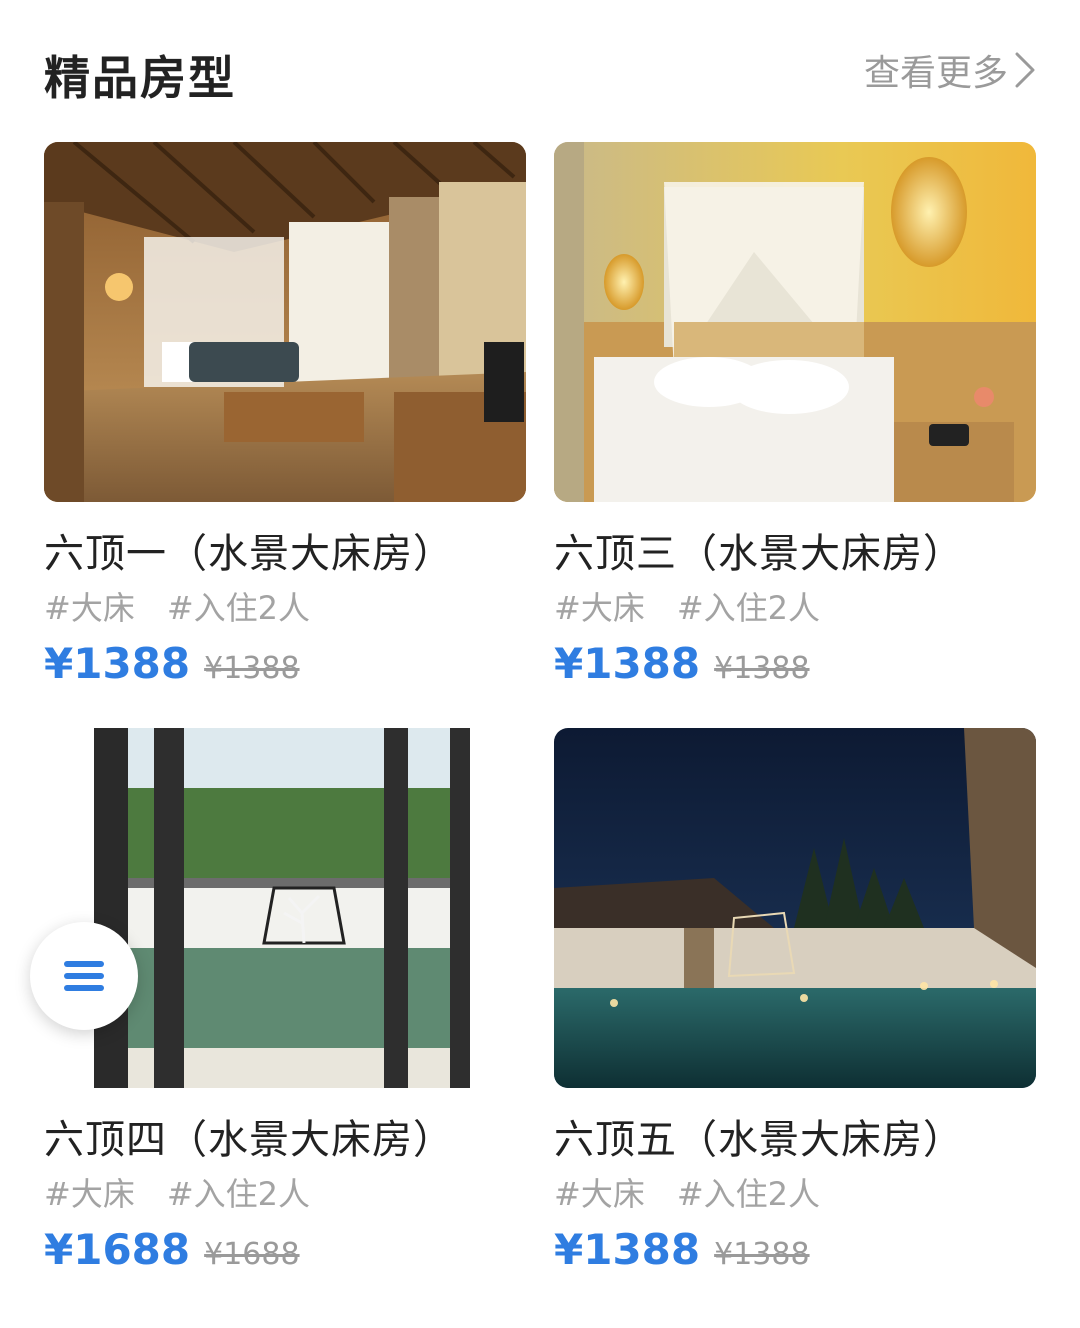  What do you see at coordinates (935, 73) in the screenshot?
I see `view-more-label: 查看更多` at bounding box center [935, 73].